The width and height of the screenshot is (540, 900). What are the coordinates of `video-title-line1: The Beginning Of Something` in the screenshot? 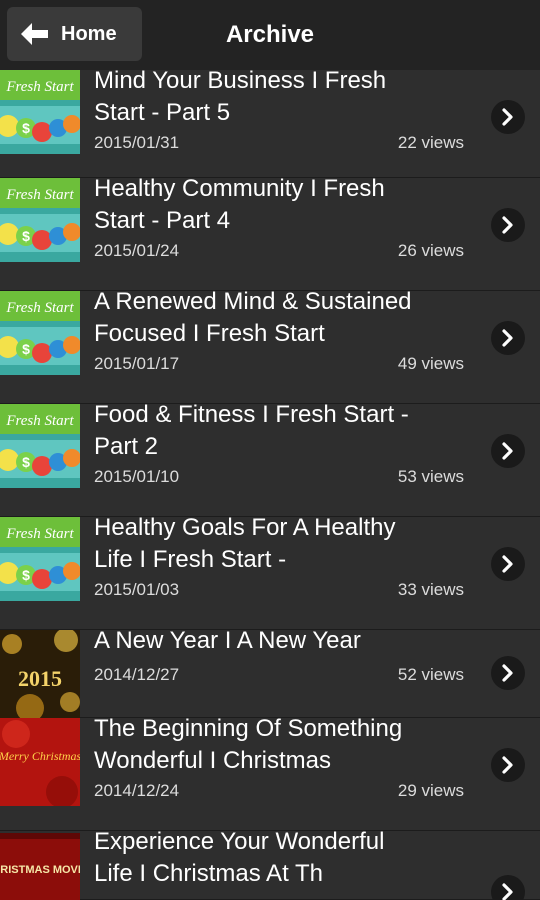 It's located at (248, 728).